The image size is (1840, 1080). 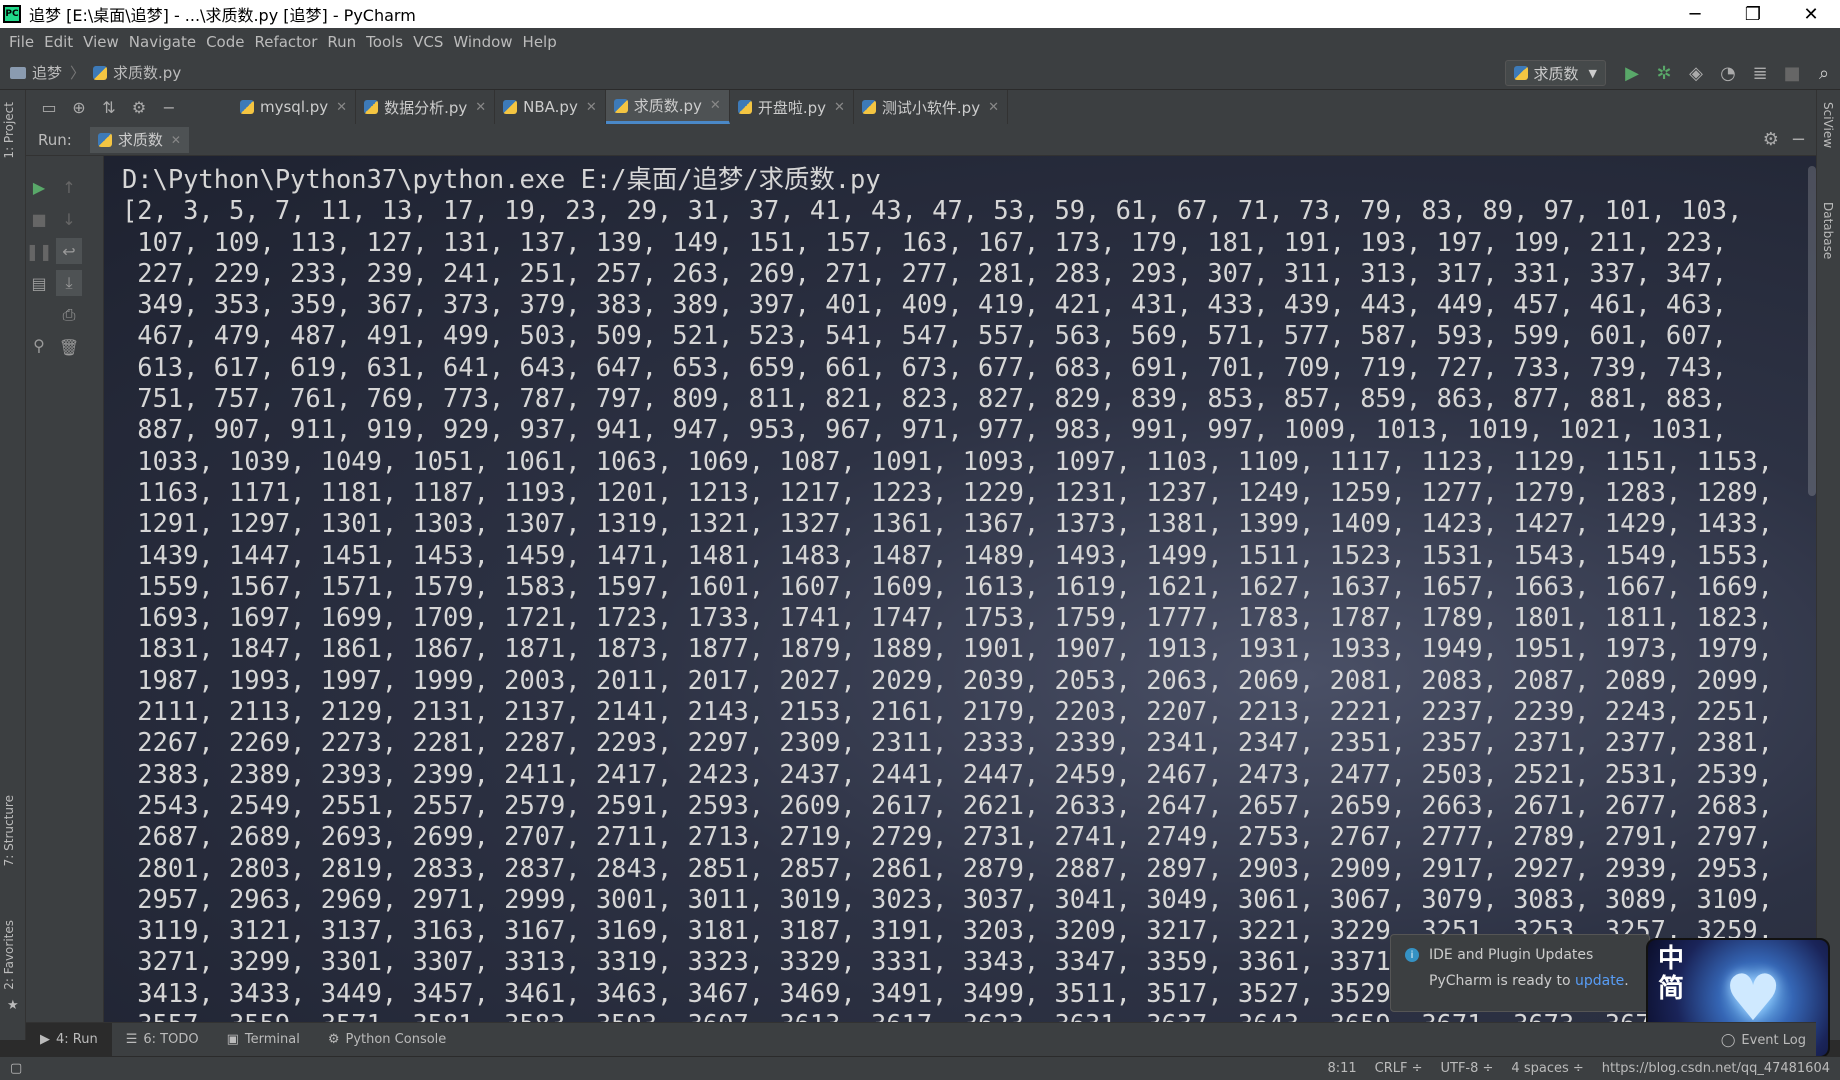 I want to click on concurrency-icon: ≣, so click(x=1760, y=73).